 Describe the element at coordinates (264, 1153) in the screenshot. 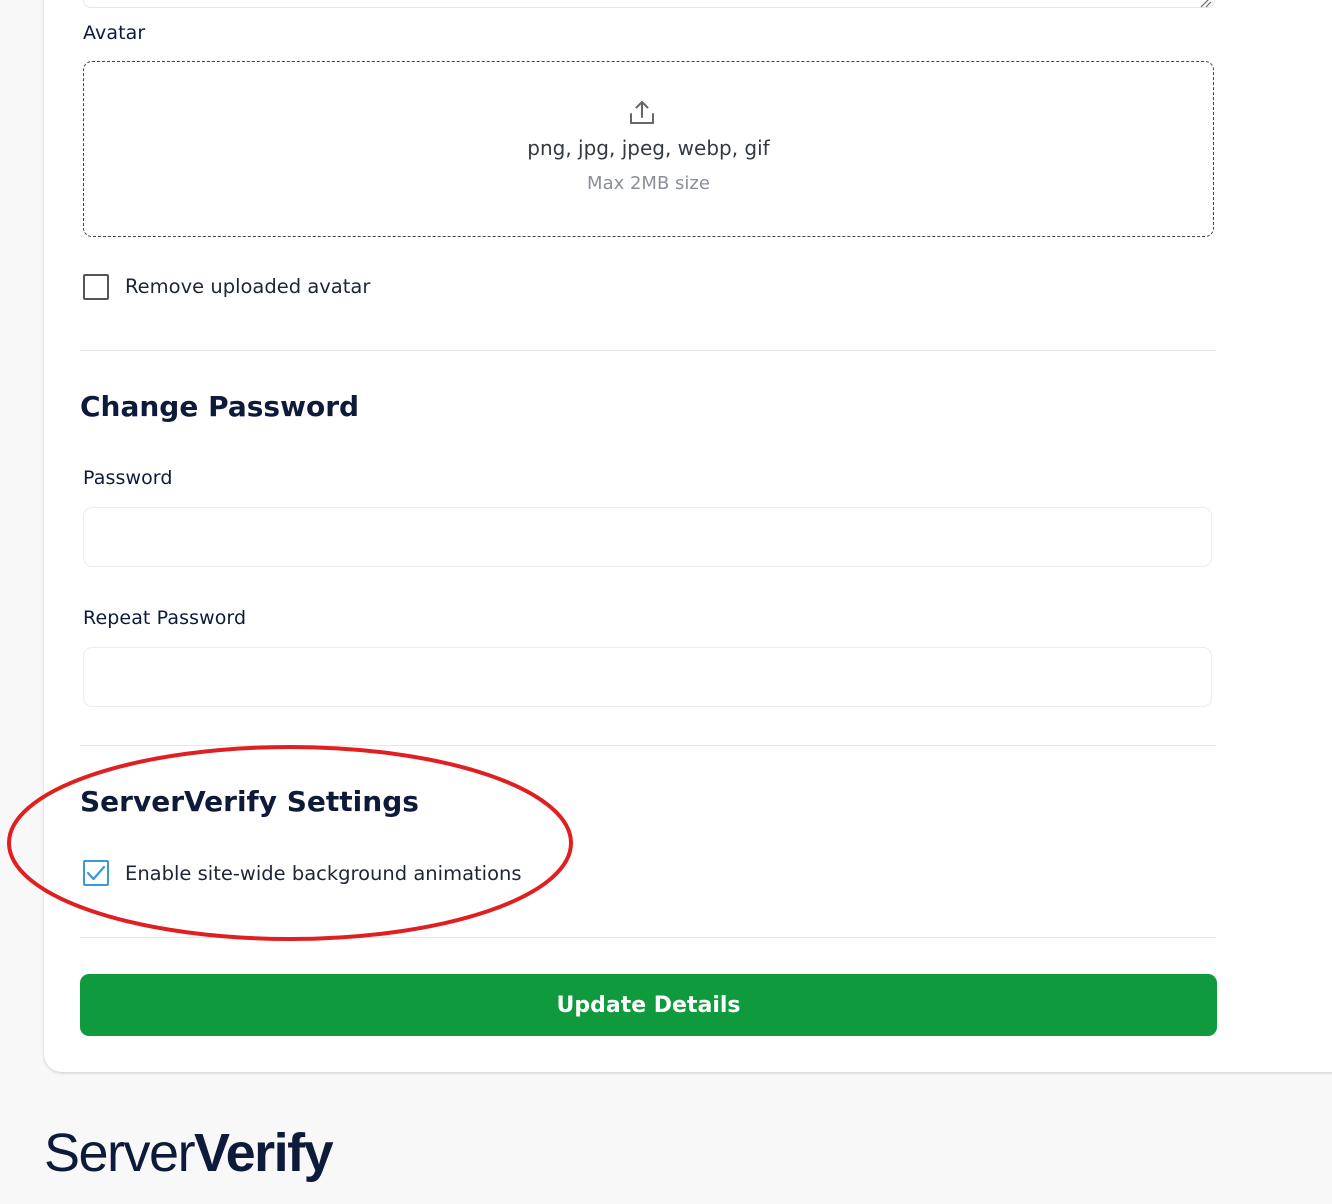

I see `logo-text-bold: Verify` at that location.